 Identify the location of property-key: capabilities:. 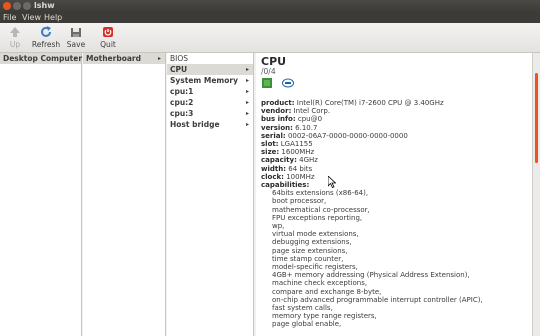
(285, 185).